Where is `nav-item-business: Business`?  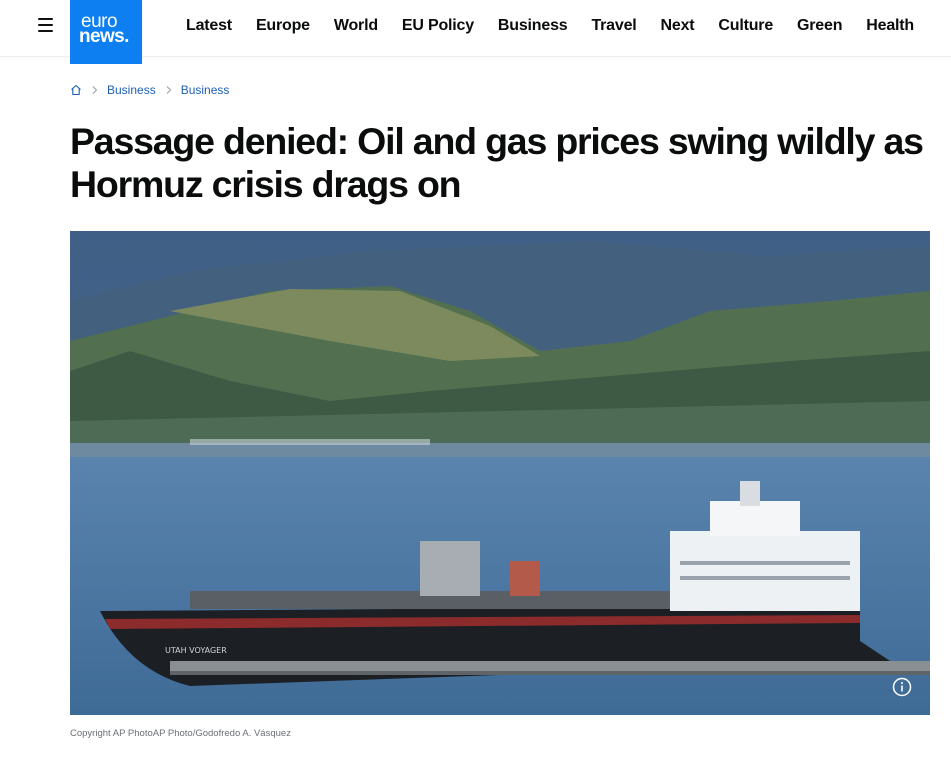
nav-item-business: Business is located at coordinates (533, 26).